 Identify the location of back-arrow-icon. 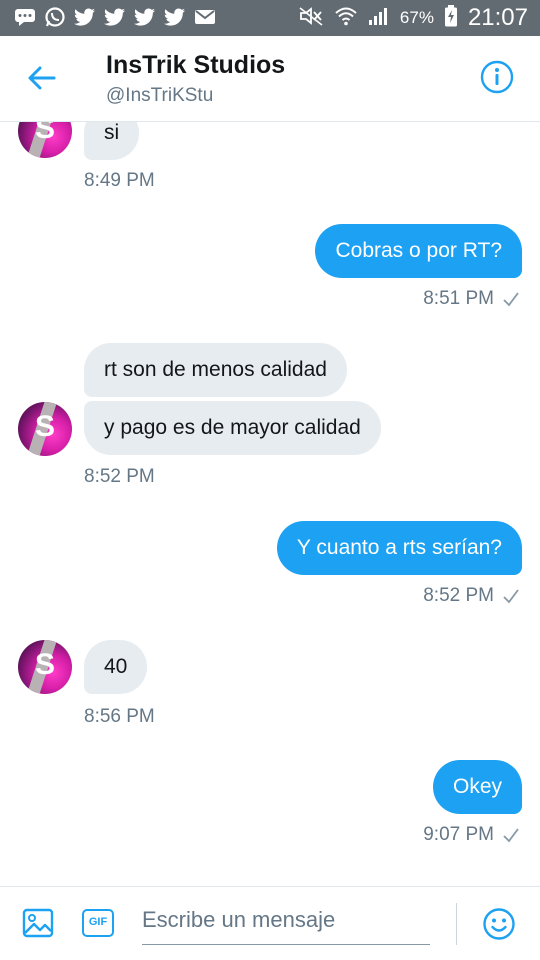
(42, 78).